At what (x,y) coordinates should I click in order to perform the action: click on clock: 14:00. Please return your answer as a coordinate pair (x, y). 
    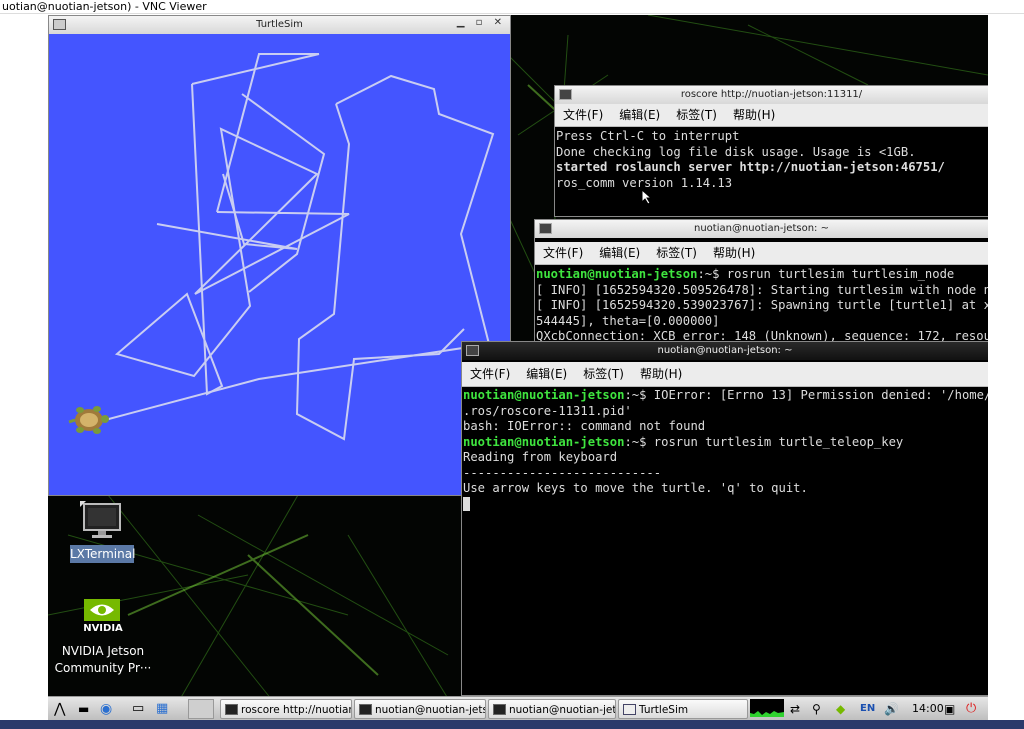
    Looking at the image, I should click on (928, 709).